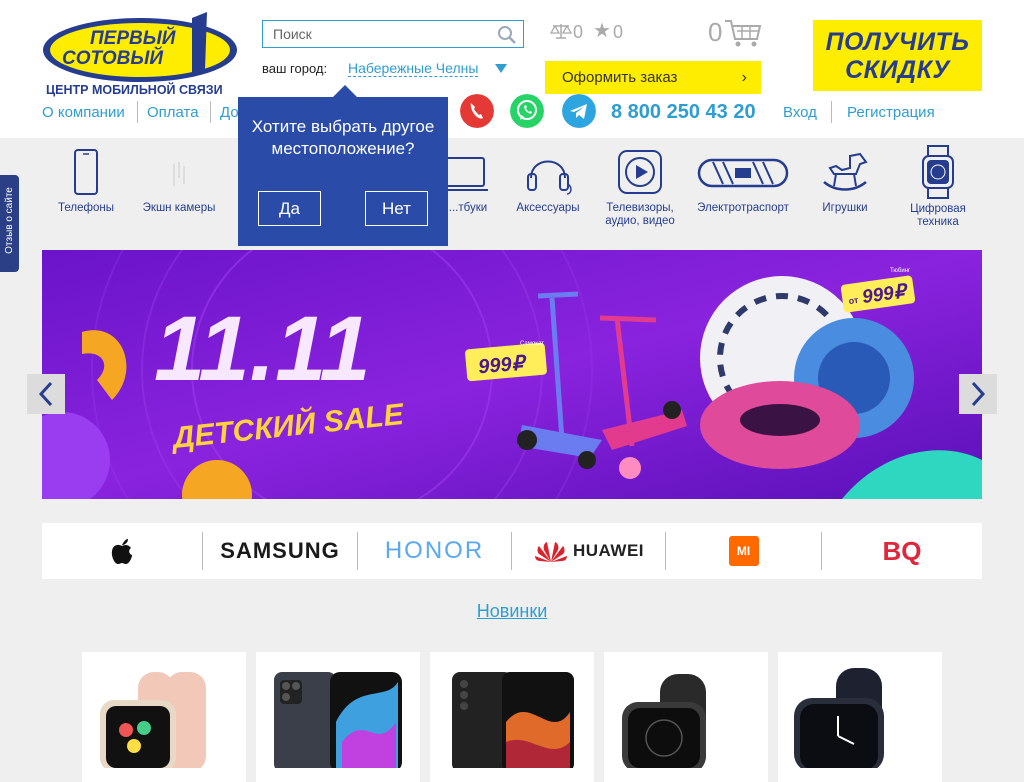  I want to click on brand-honor-label: HONOR, so click(434, 550).